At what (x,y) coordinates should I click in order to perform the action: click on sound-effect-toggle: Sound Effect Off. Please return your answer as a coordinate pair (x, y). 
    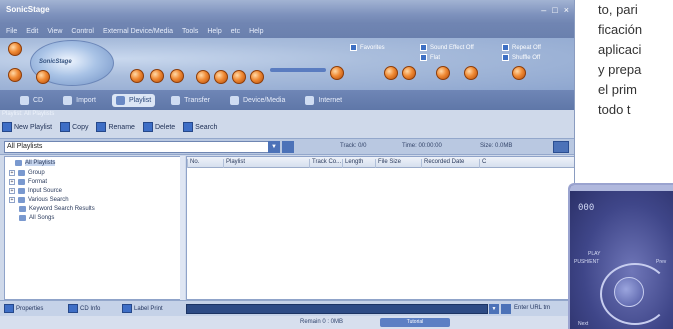
    Looking at the image, I should click on (447, 47).